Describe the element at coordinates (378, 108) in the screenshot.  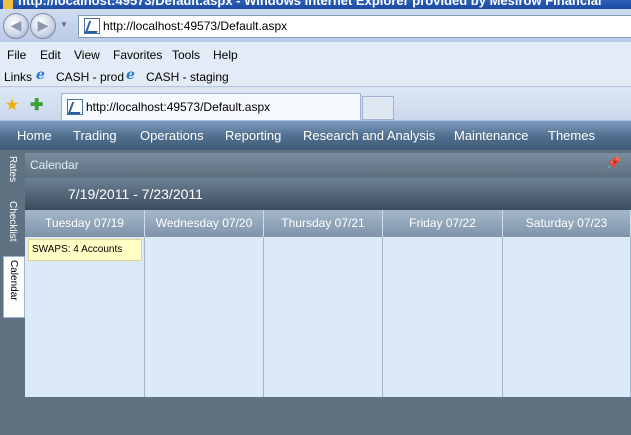
I see `new-tab-button` at that location.